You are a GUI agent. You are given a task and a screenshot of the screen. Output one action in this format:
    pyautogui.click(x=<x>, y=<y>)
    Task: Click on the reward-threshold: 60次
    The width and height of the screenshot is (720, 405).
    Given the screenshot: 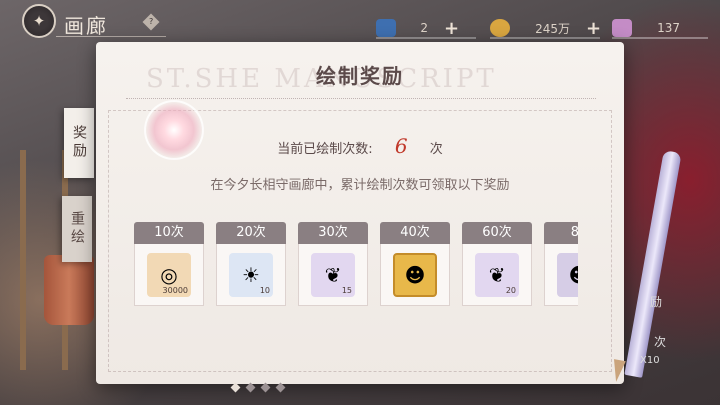 What is the action you would take?
    pyautogui.click(x=497, y=233)
    